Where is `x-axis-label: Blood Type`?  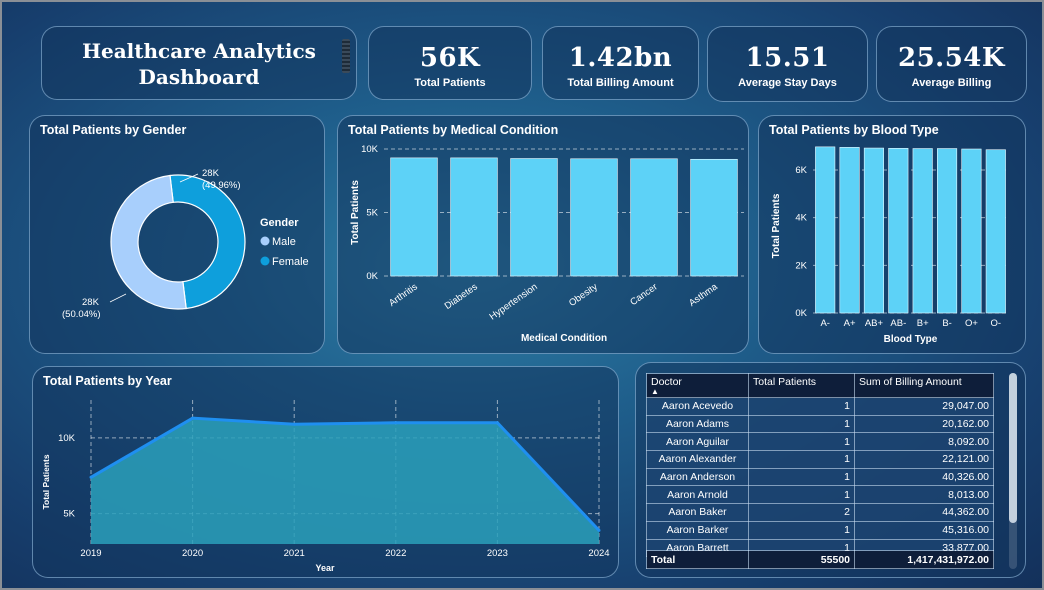 x-axis-label: Blood Type is located at coordinates (911, 339).